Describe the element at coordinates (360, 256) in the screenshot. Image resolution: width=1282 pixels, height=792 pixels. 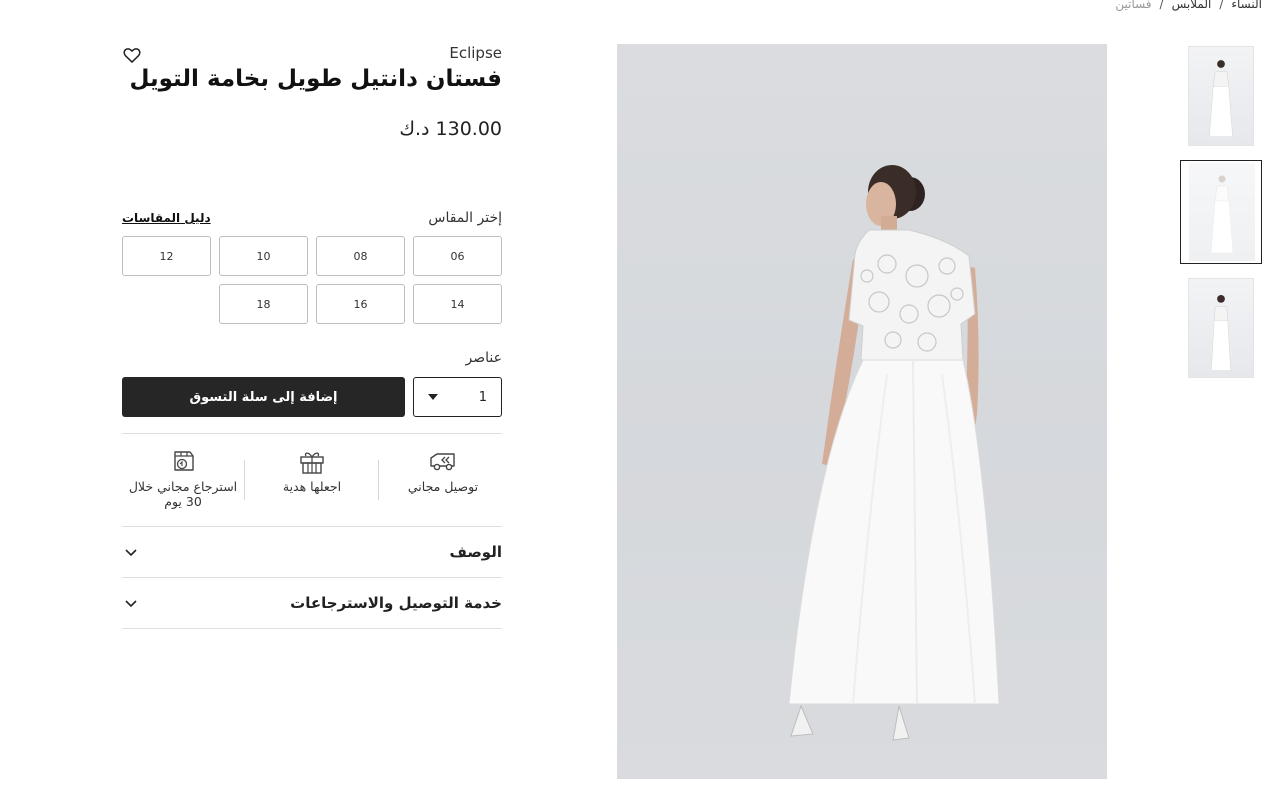
I see `size-option-08: 08` at that location.